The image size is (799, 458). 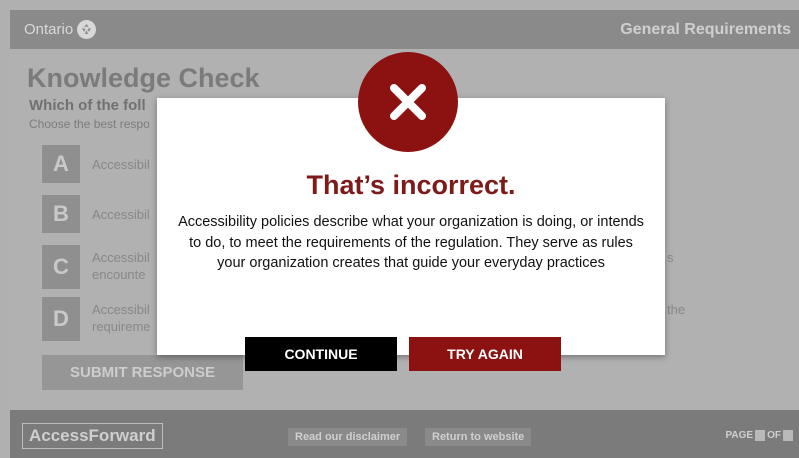 What do you see at coordinates (92, 436) in the screenshot?
I see `accessforward-logo: AccessForward` at bounding box center [92, 436].